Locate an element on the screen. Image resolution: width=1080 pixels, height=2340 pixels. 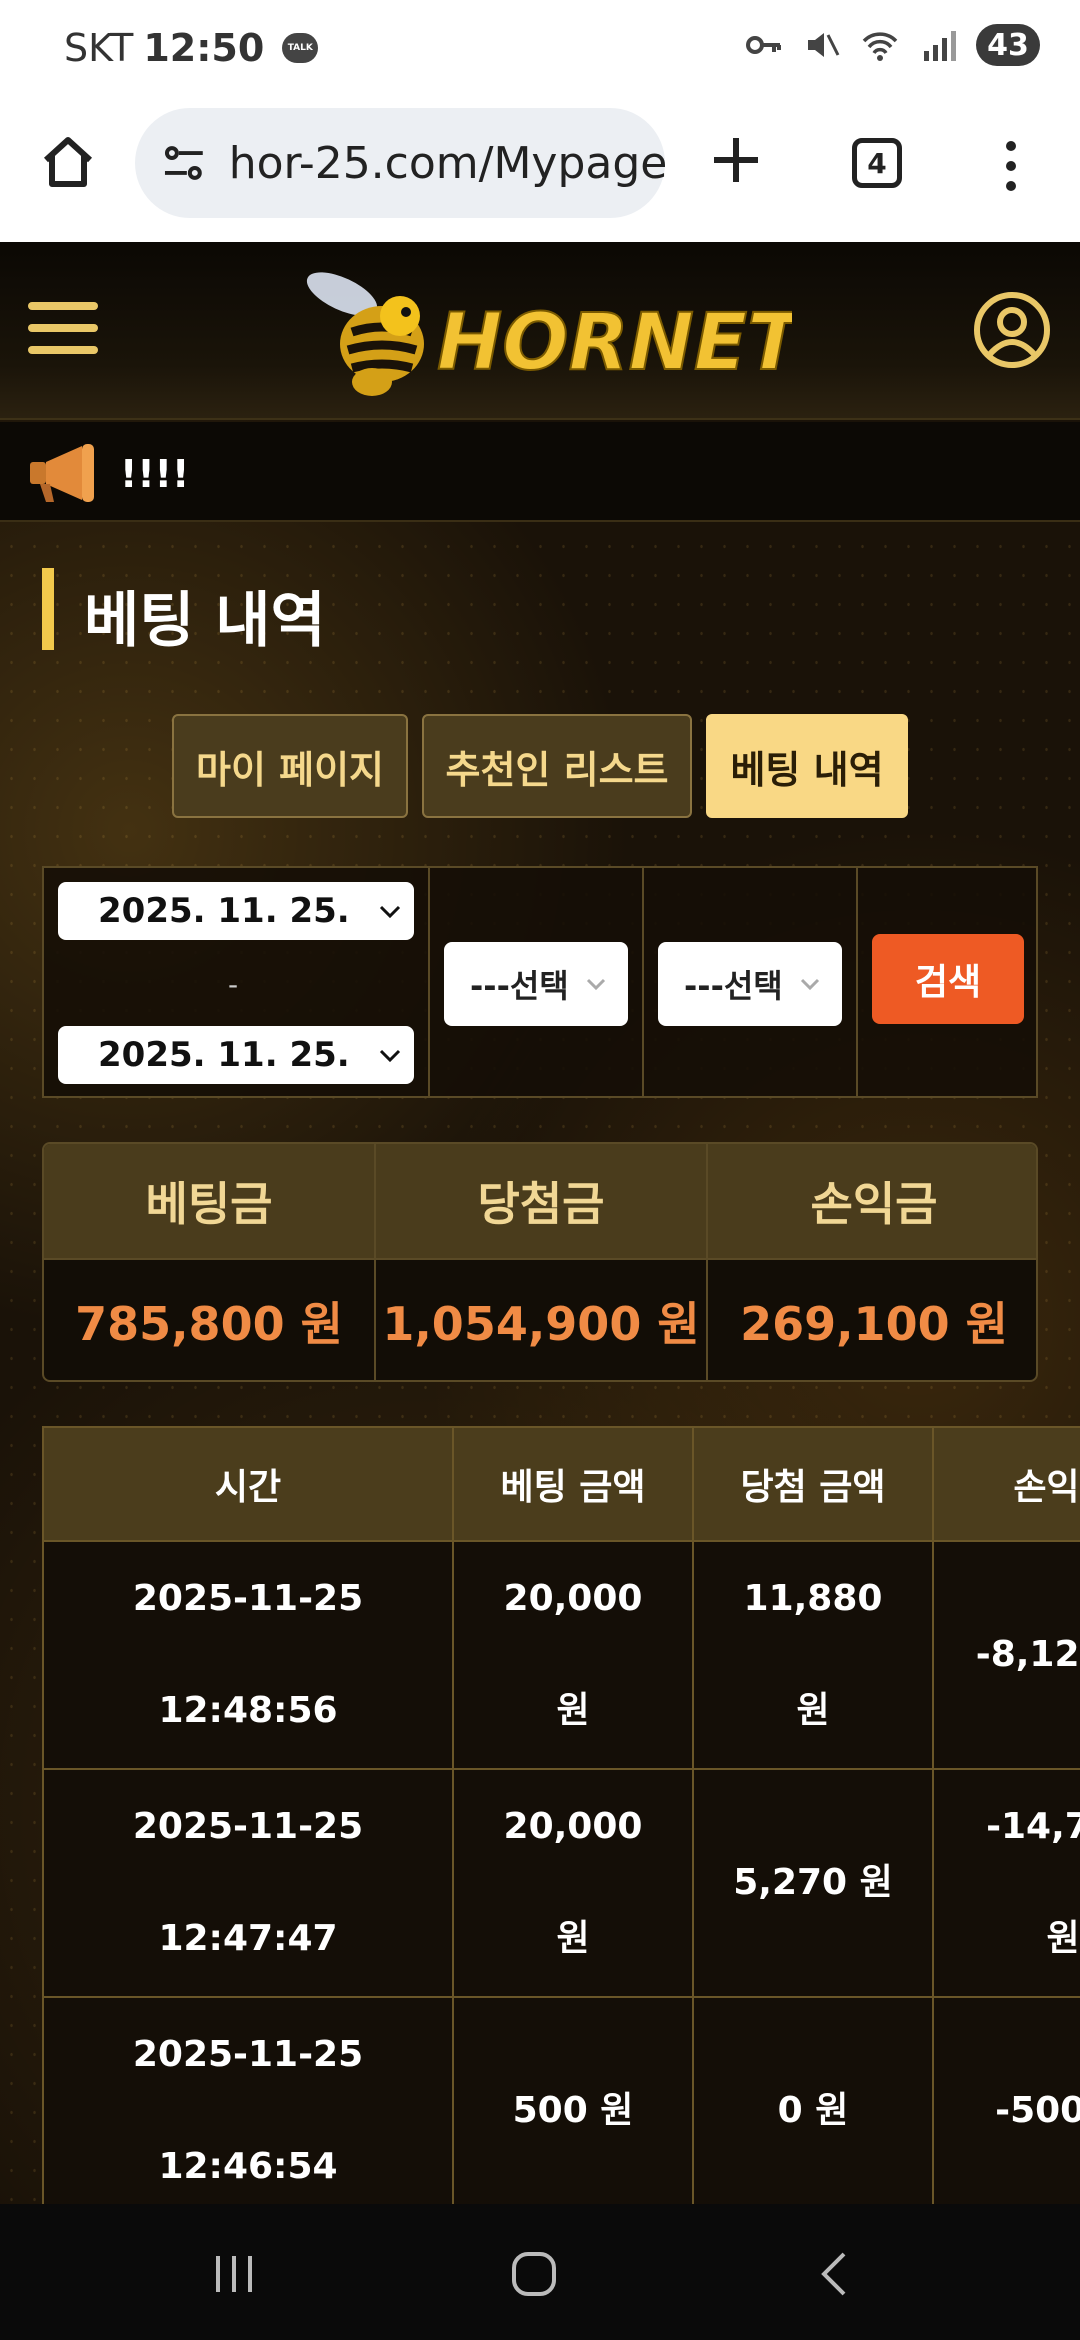
signal-icon is located at coordinates (940, 46).